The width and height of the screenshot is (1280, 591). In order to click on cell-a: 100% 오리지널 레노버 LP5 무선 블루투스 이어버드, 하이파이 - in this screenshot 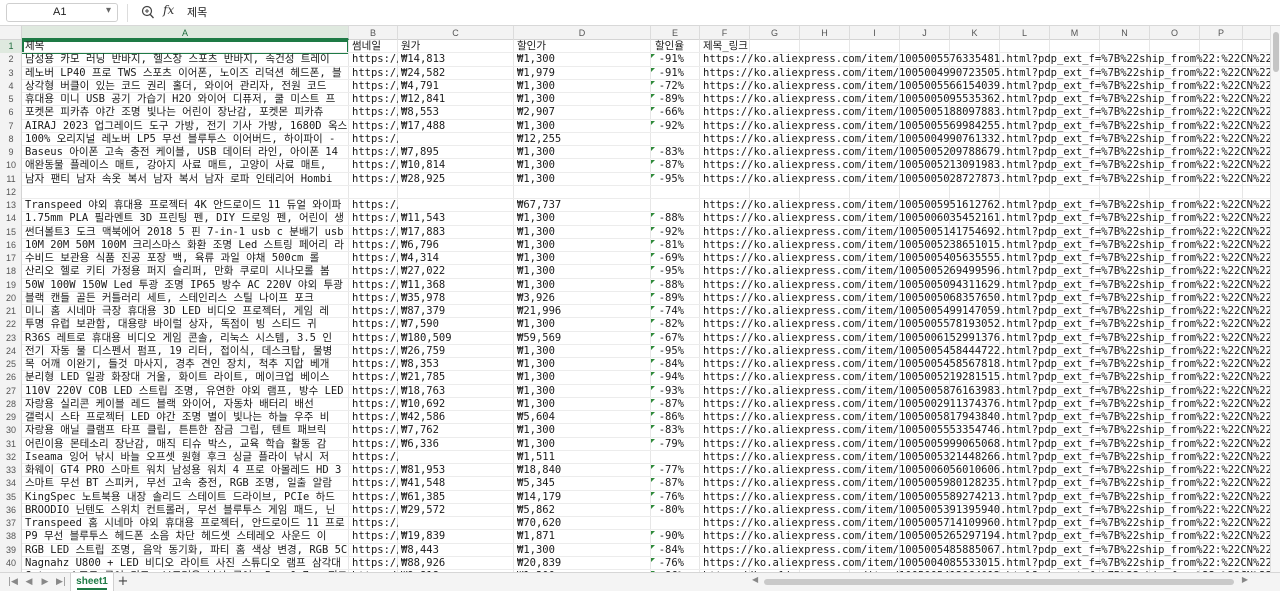, I will do `click(185, 139)`.